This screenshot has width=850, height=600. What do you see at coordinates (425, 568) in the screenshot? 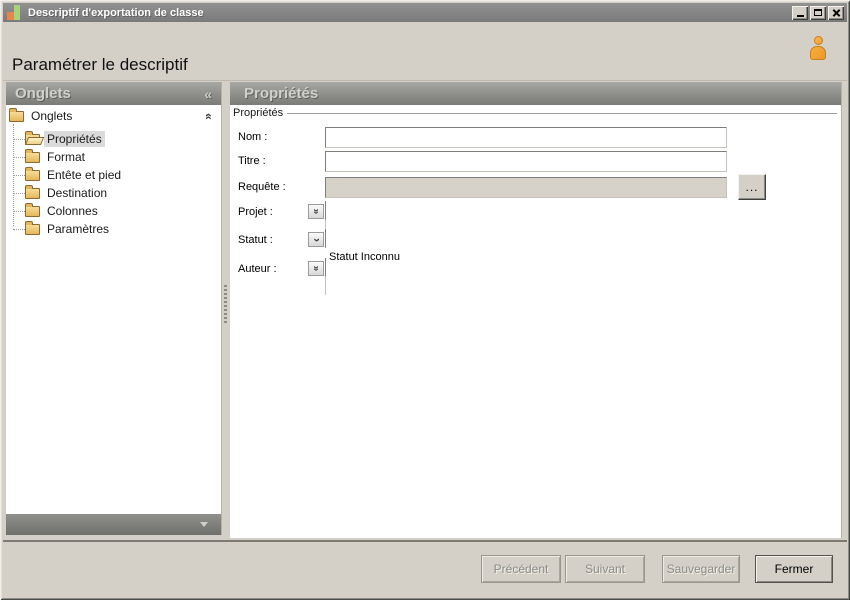
I see `footer-bar: Précédent Suivant Sauvegarder Fermer` at bounding box center [425, 568].